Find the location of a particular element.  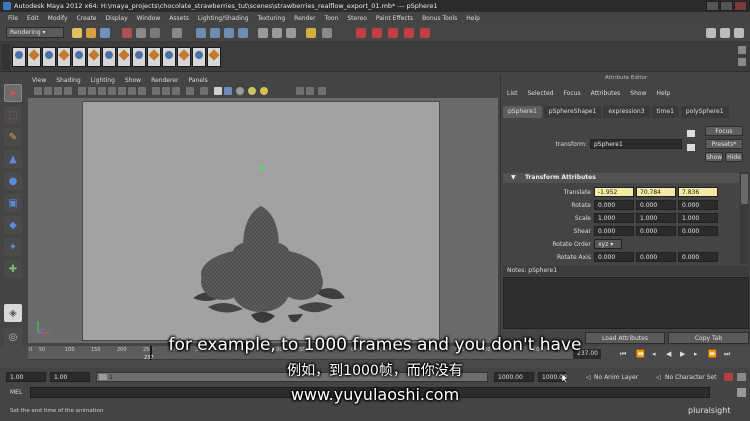

history-icon is located at coordinates (263, 33).